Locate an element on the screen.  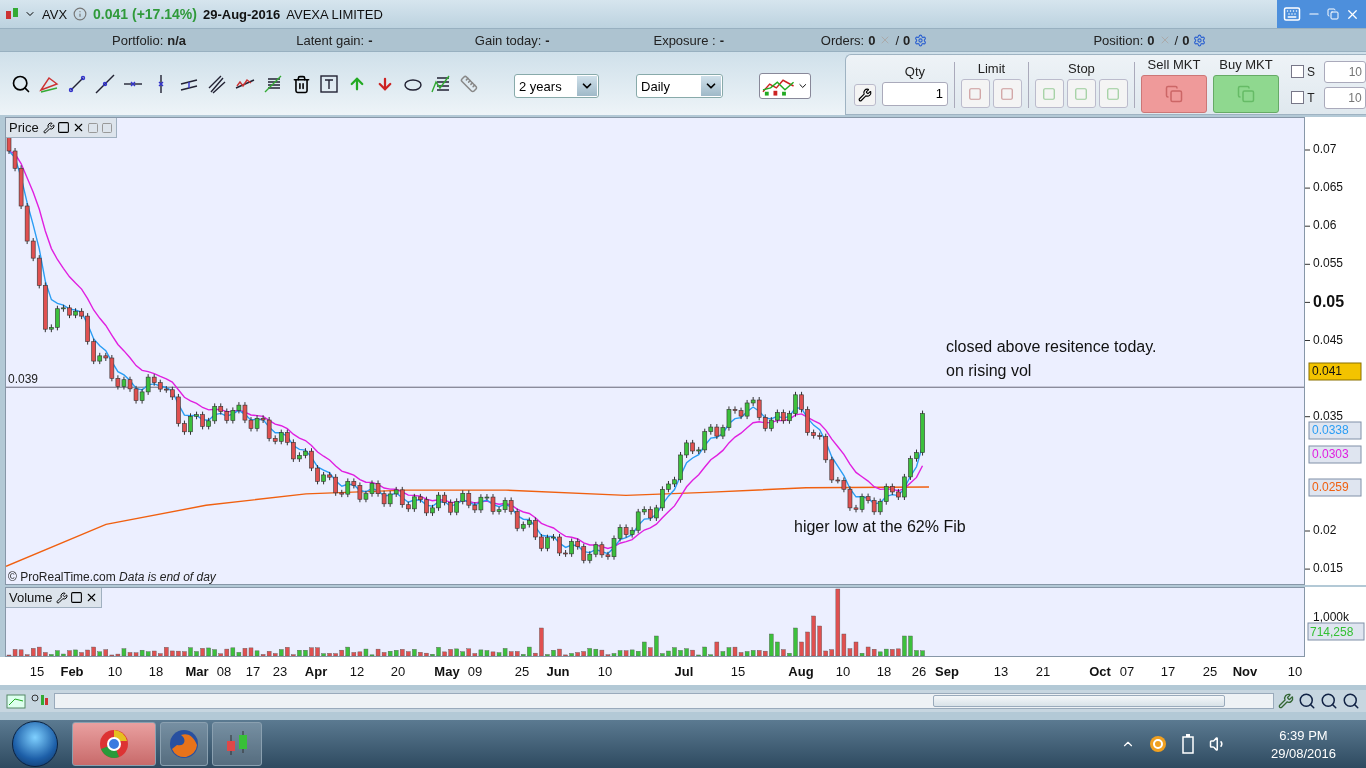
price-tag: 0.0303 is located at coordinates (1335, 454).